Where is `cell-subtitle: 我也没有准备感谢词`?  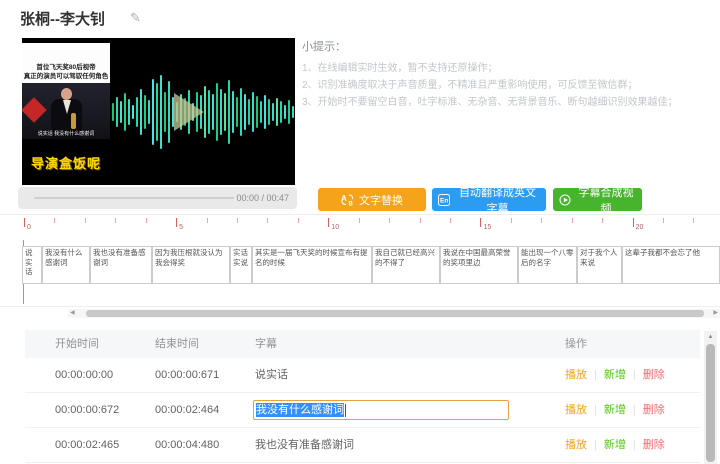
cell-subtitle: 我也没有准备感谢词 is located at coordinates (304, 445).